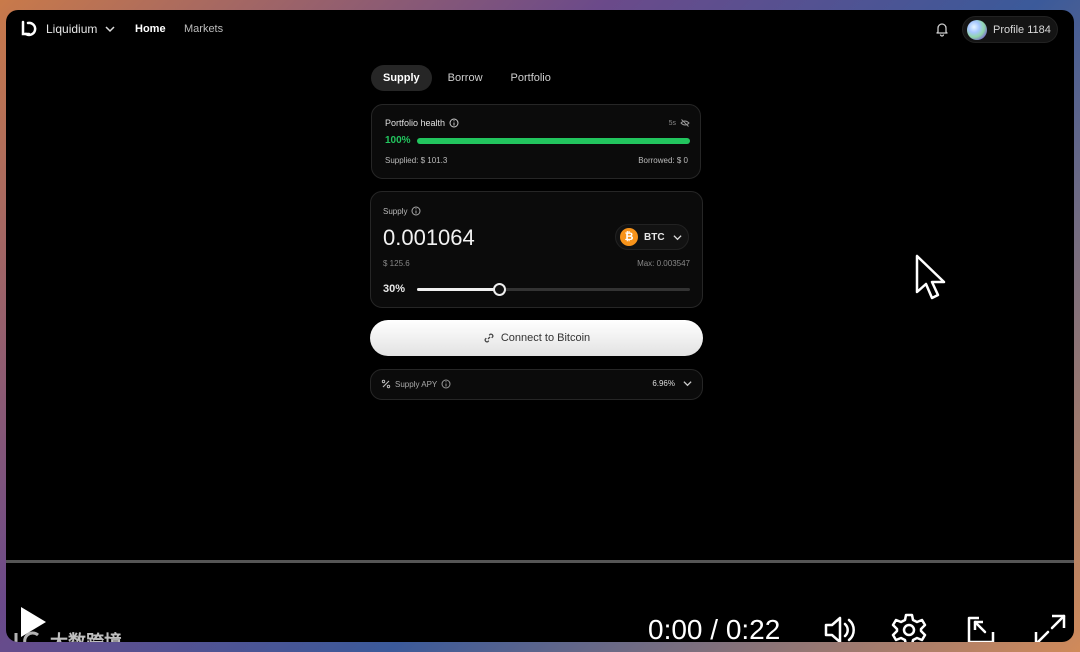 Image resolution: width=1080 pixels, height=652 pixels. I want to click on brand-menu: Liquidium, so click(67, 29).